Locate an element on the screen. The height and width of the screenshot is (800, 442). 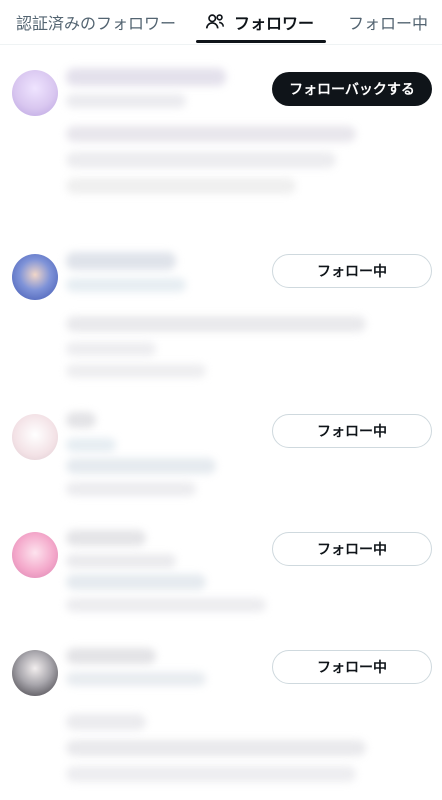
people-icon is located at coordinates (215, 22).